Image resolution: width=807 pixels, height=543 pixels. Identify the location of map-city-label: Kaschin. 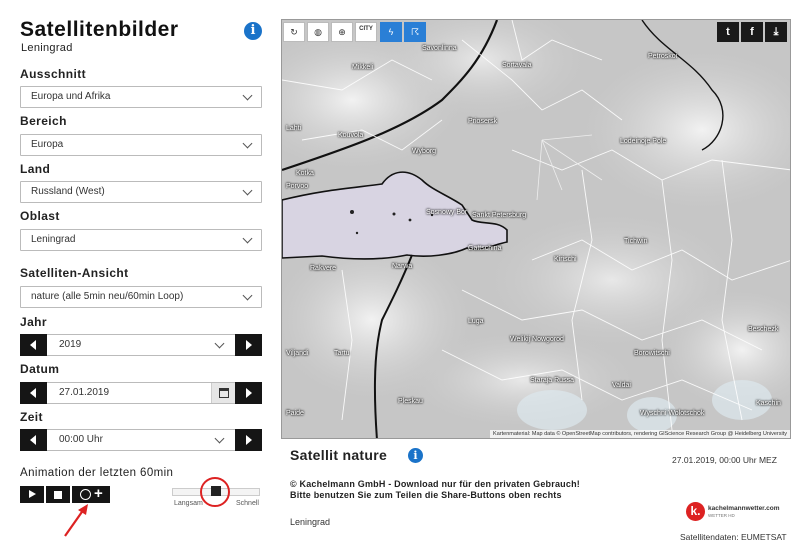
(768, 403).